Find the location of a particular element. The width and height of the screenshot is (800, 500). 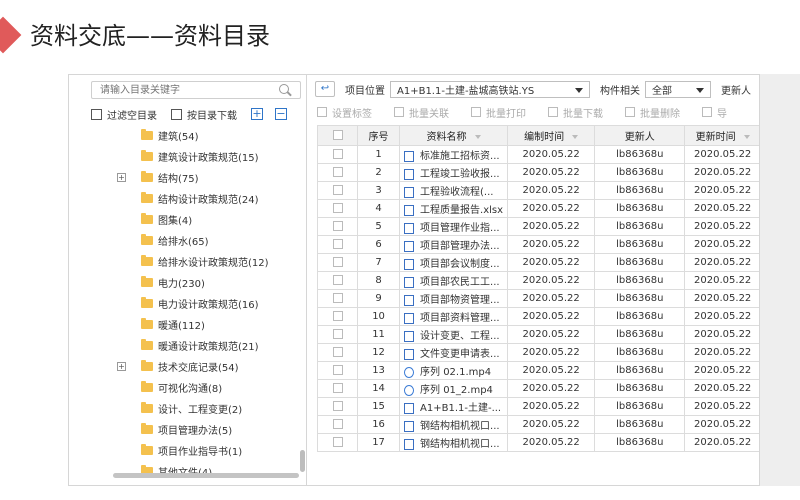

row-name-cell: 序列 01_2.mp4 is located at coordinates (454, 388).